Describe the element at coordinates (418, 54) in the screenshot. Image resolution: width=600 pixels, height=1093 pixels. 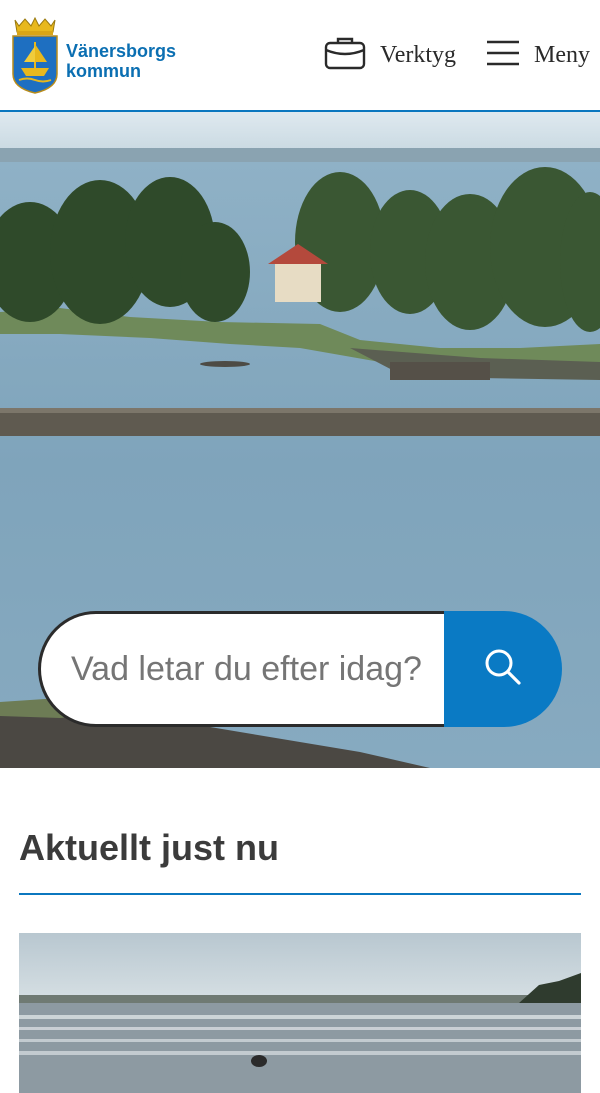
I see `tools-label: Verktyg` at that location.